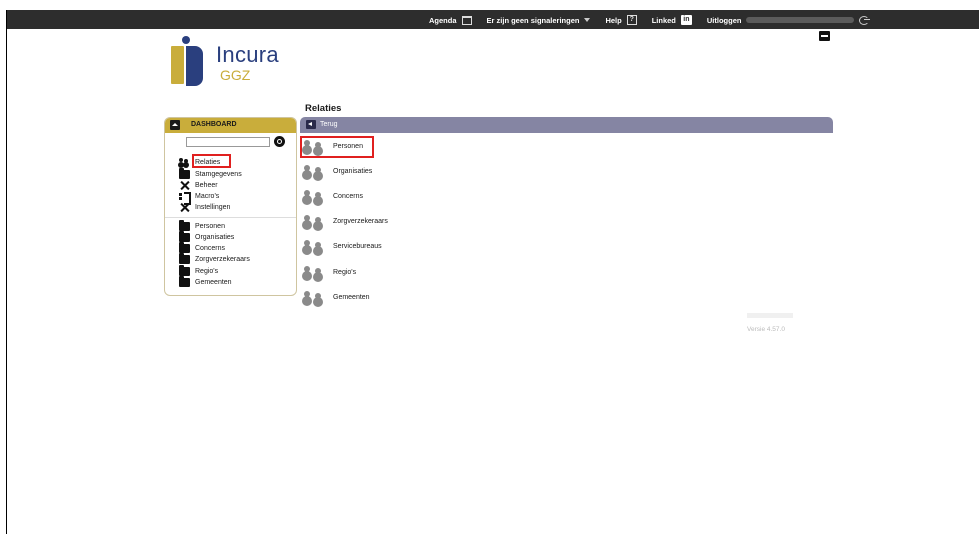  Describe the element at coordinates (210, 248) in the screenshot. I see `sidebar-item-label: Concerns` at that location.